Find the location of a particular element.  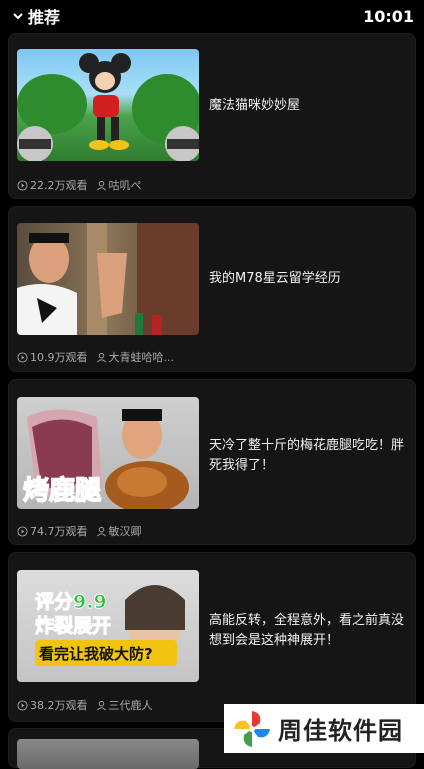

video-title: 魔法猫咪妙妙屋 is located at coordinates (307, 106).